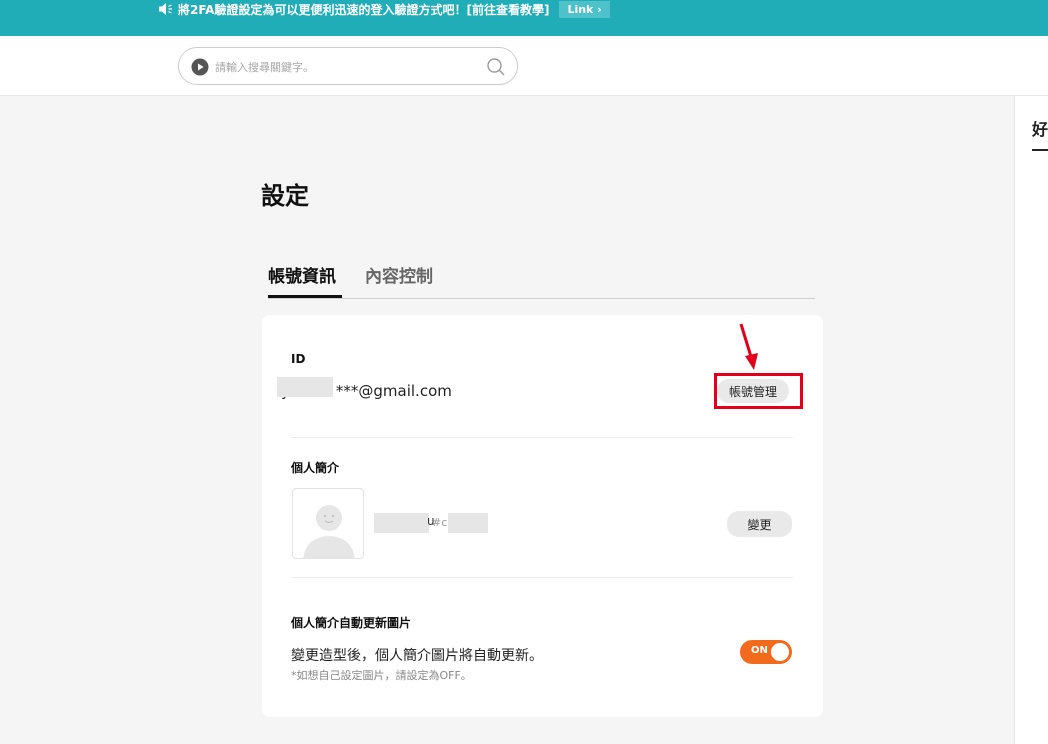 Image resolution: width=1048 pixels, height=744 pixels. I want to click on search-header, so click(524, 66).